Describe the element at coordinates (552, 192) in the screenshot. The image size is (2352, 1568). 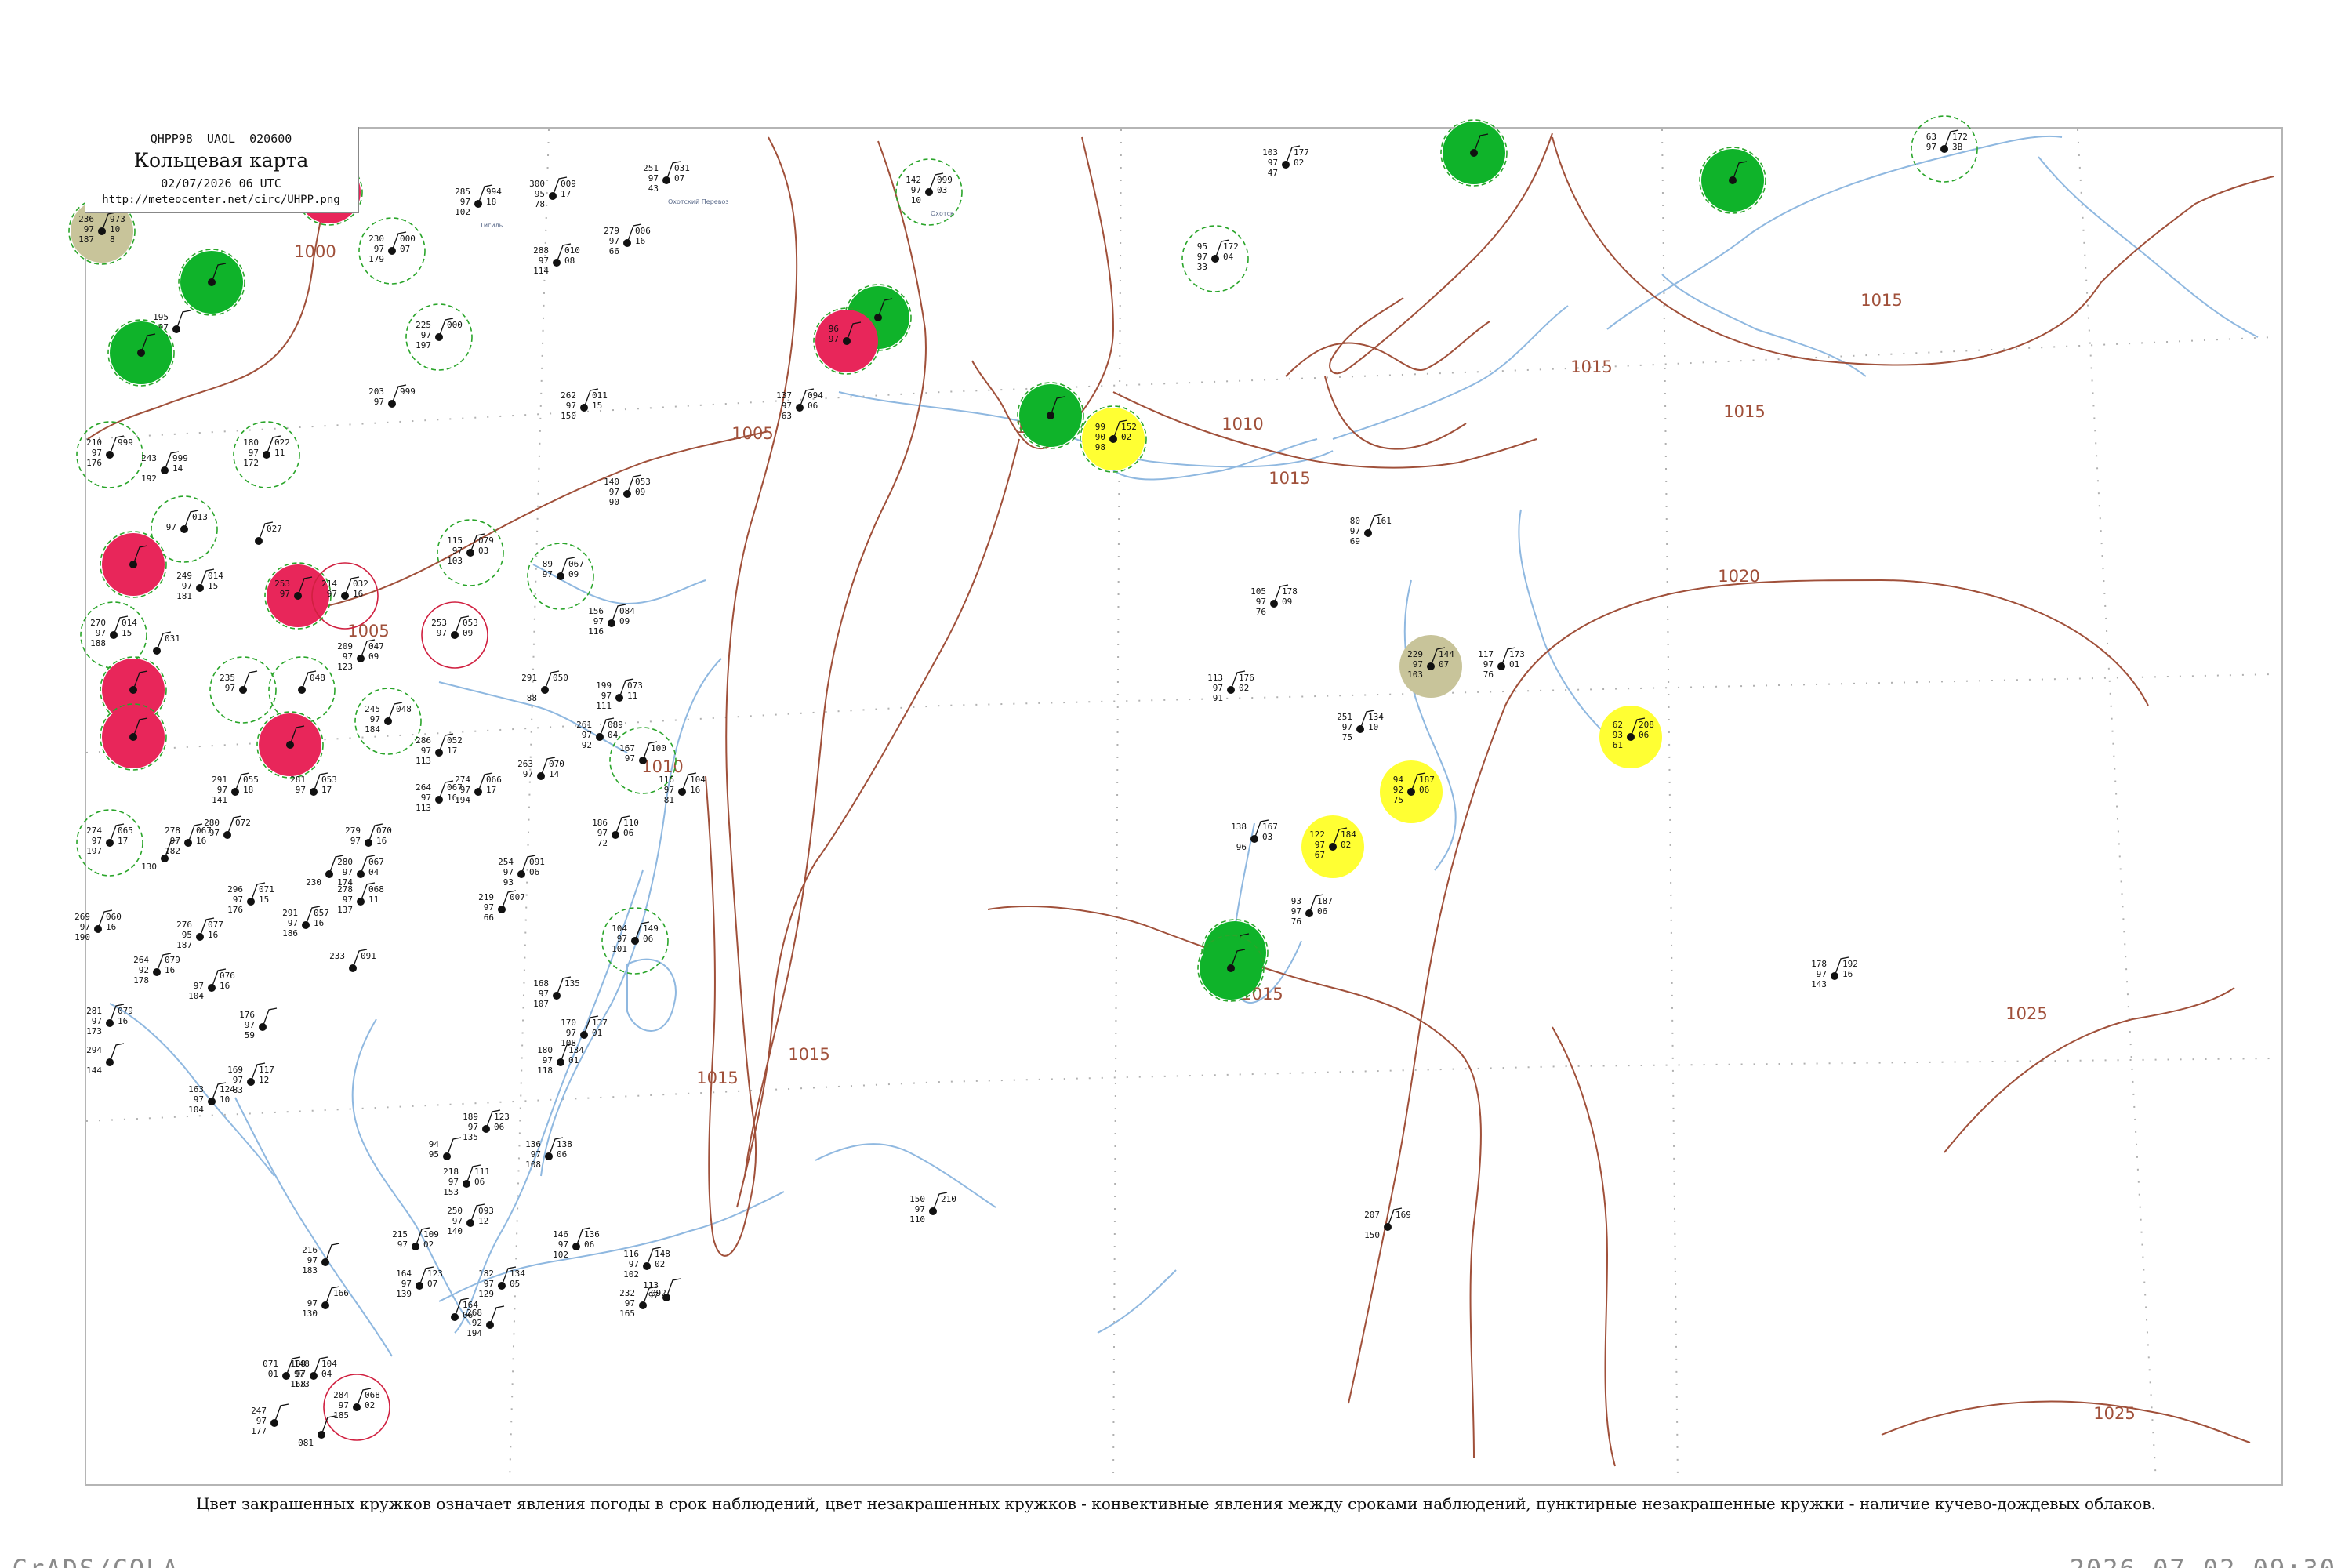
I see `station-plot: 3009578 00917` at that location.